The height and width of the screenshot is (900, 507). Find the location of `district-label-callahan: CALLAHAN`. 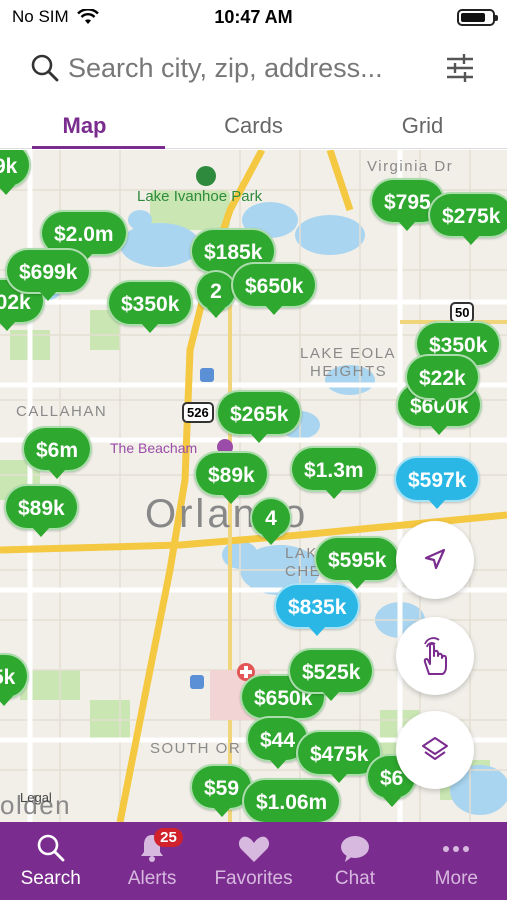

district-label-callahan: CALLAHAN is located at coordinates (62, 411).